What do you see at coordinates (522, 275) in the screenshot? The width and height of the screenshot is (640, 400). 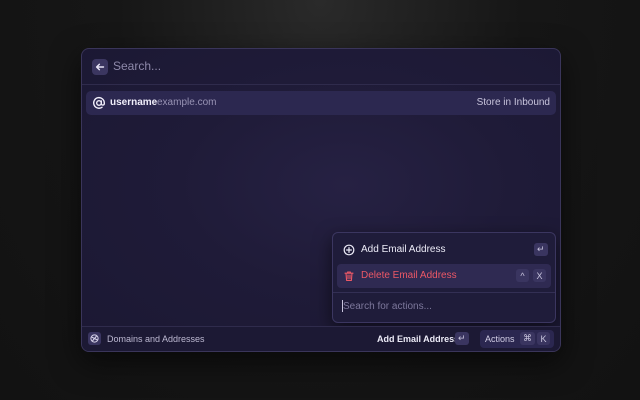 I see `shortcut-key: ^` at bounding box center [522, 275].